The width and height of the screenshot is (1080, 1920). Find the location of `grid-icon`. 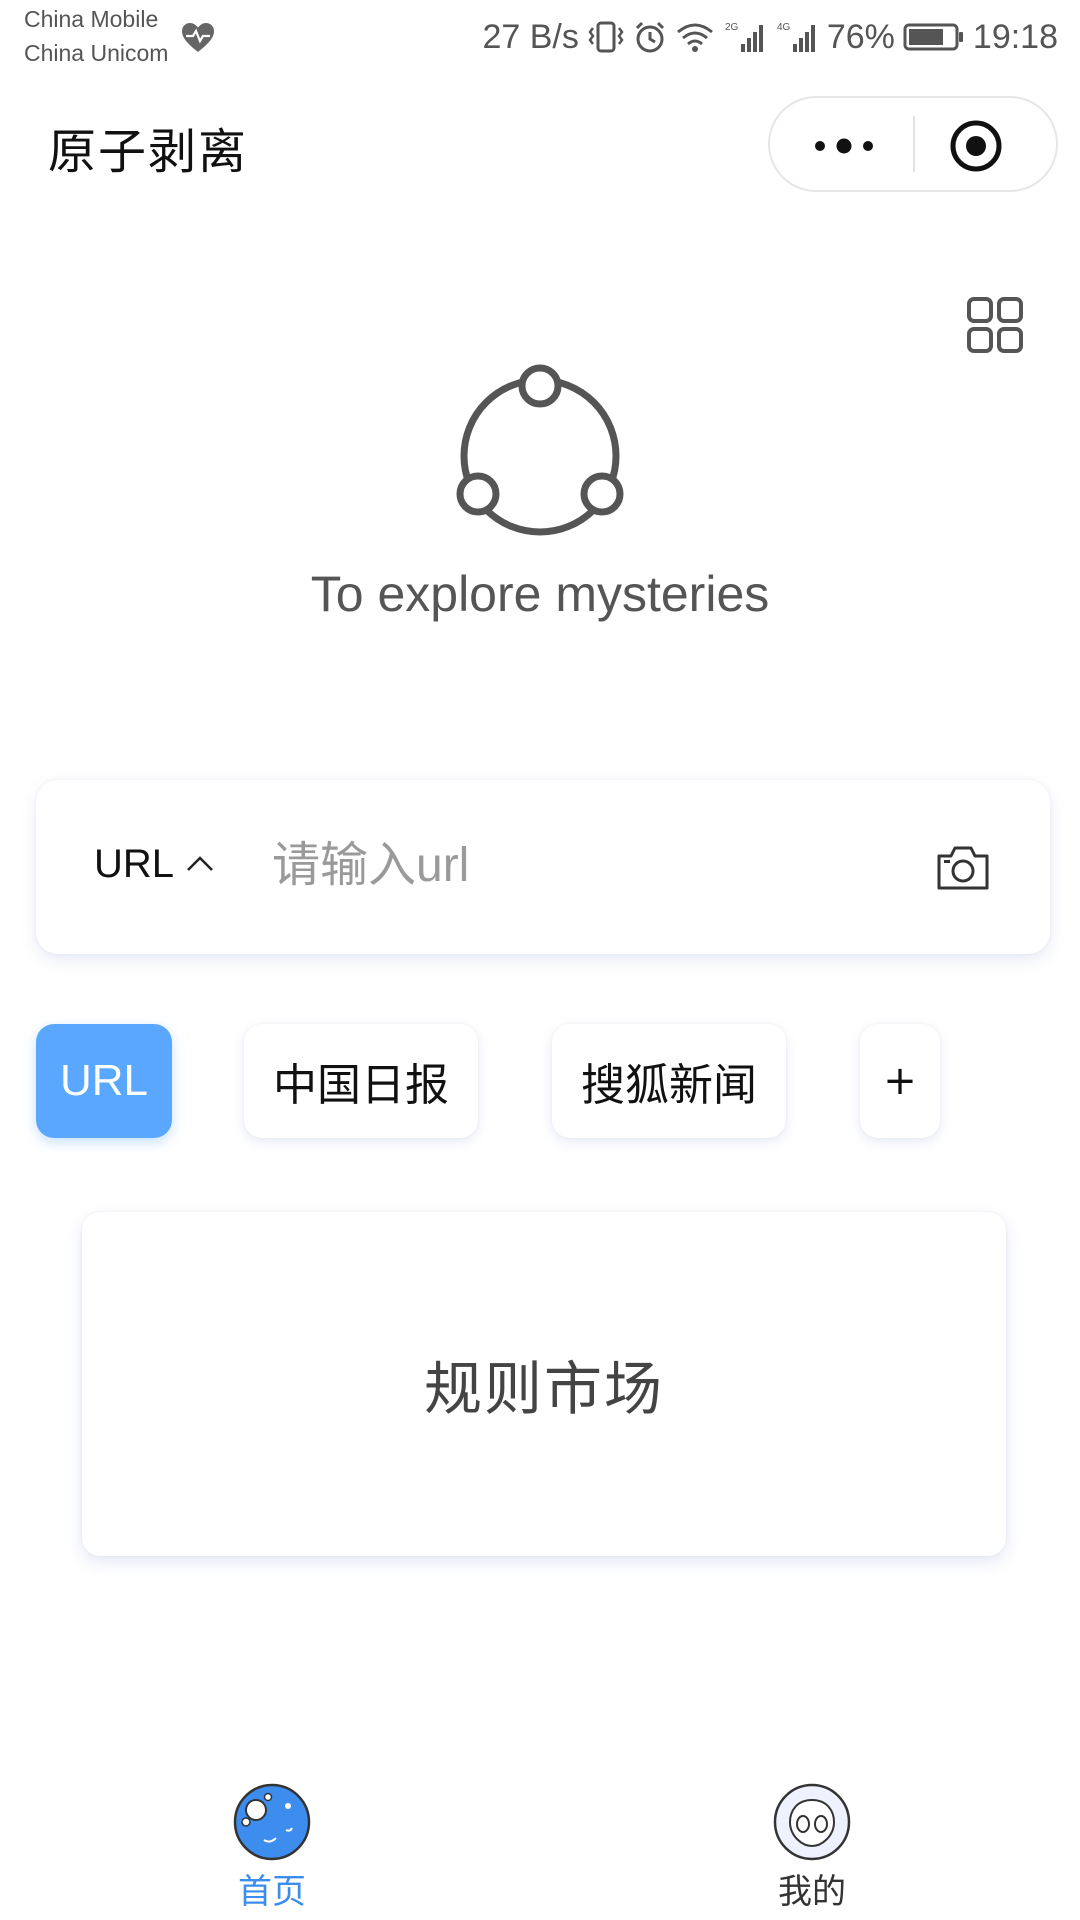

grid-icon is located at coordinates (995, 325).